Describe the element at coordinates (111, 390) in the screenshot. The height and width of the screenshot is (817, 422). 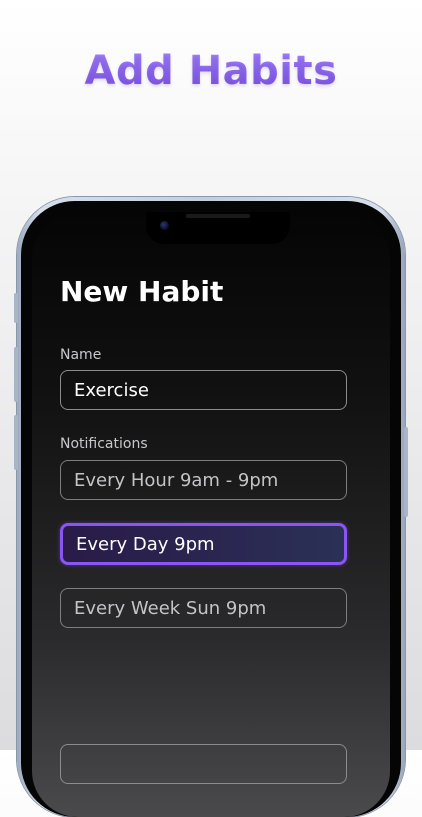
I see `name-value: Exercise` at that location.